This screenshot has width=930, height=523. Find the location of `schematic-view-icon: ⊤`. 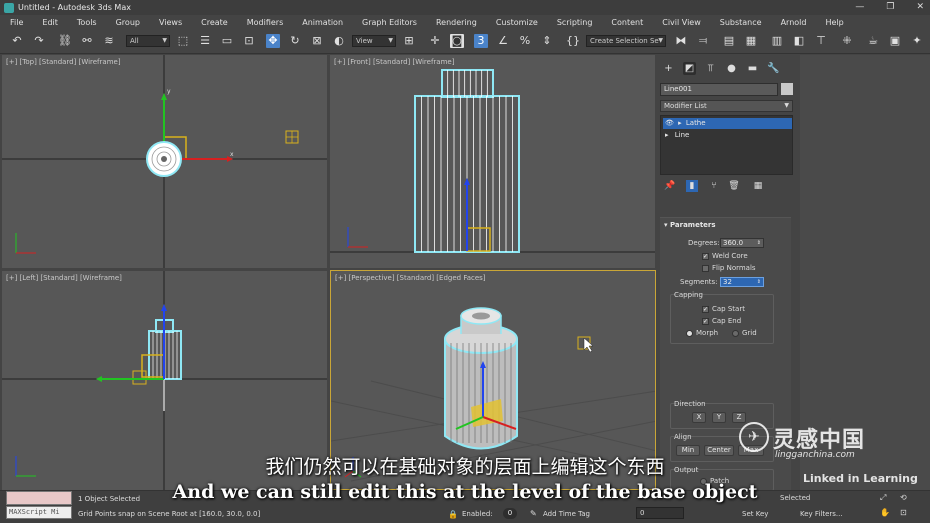

schematic-view-icon: ⊤ is located at coordinates (821, 41).